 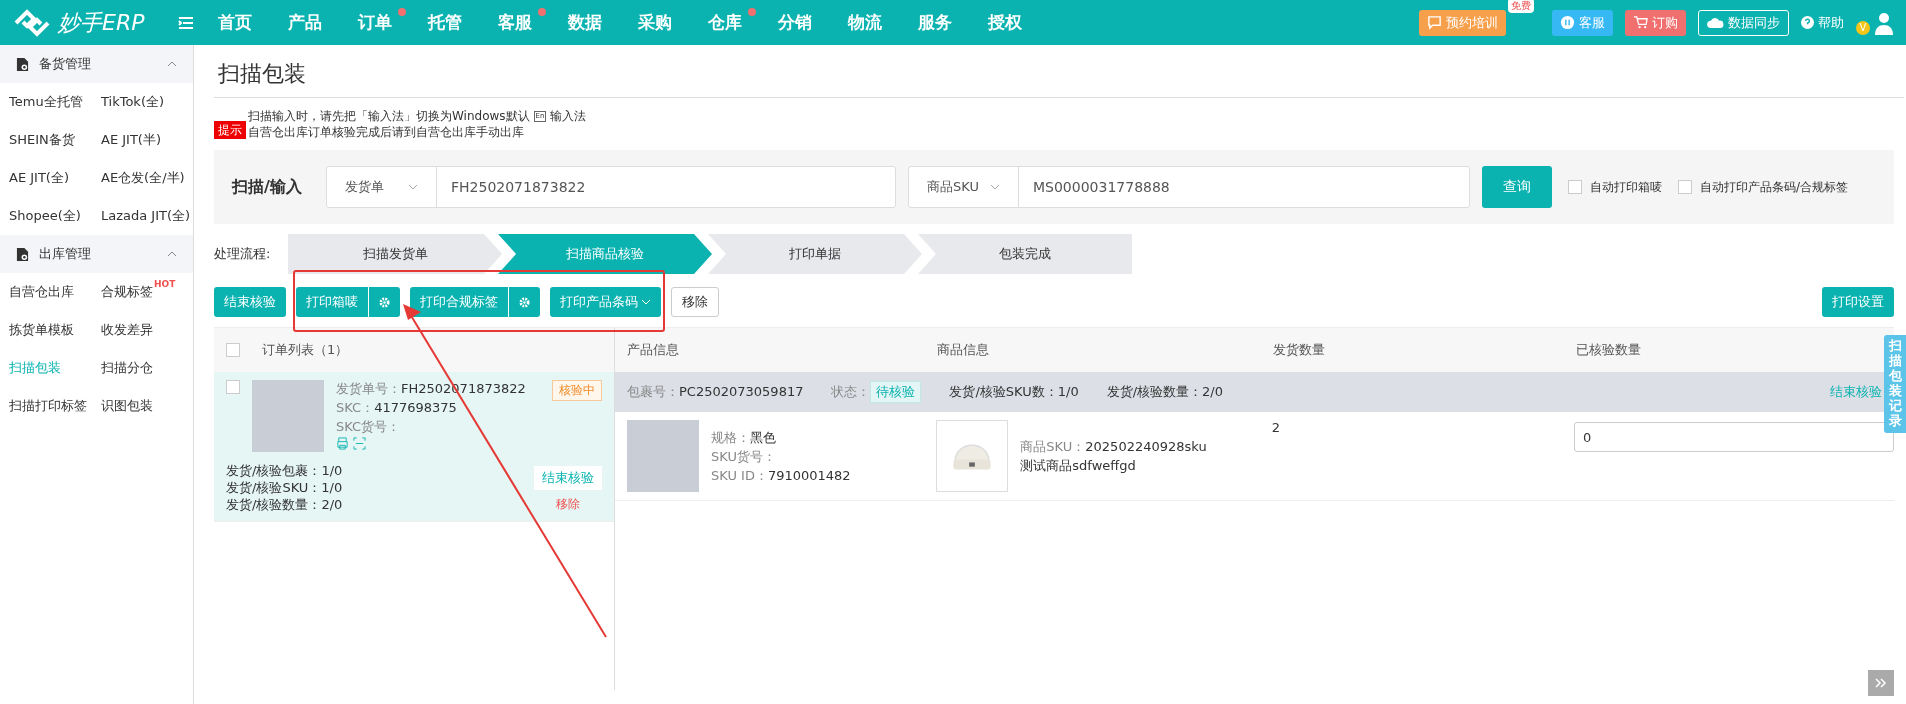 I want to click on sidebar-item: AE JIT(全), so click(x=39, y=178).